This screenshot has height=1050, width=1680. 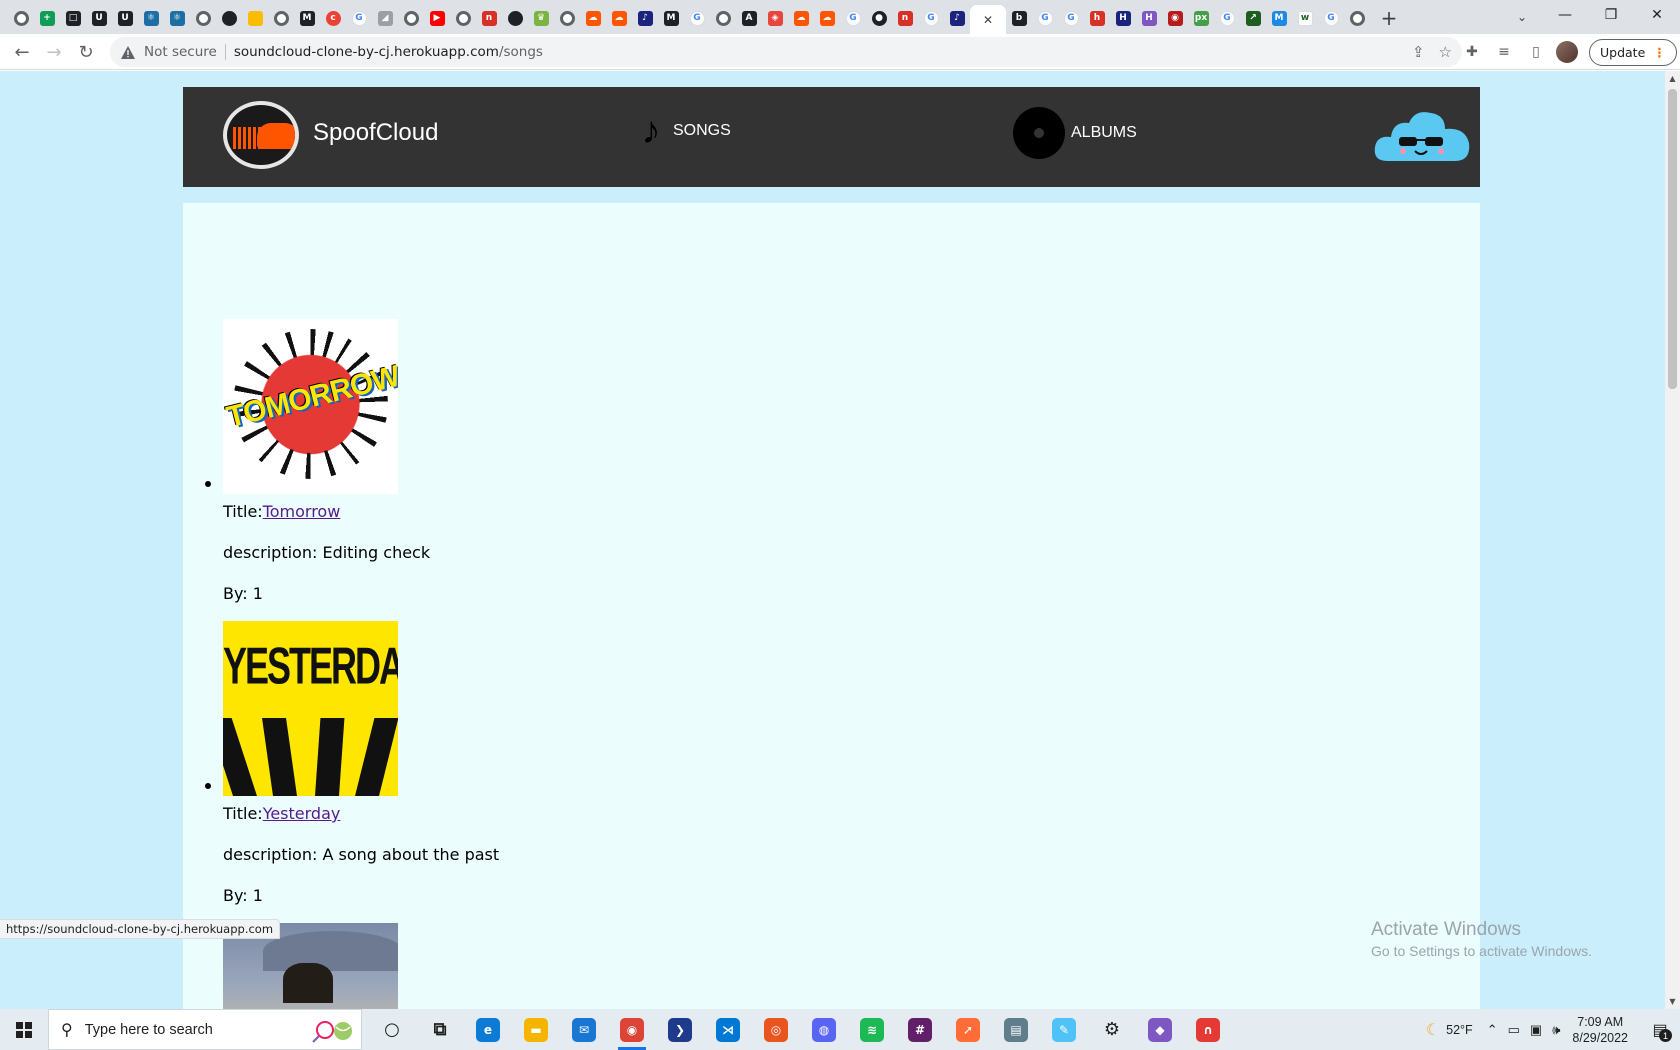 What do you see at coordinates (1672, 239) in the screenshot?
I see `scrollbar-thumb` at bounding box center [1672, 239].